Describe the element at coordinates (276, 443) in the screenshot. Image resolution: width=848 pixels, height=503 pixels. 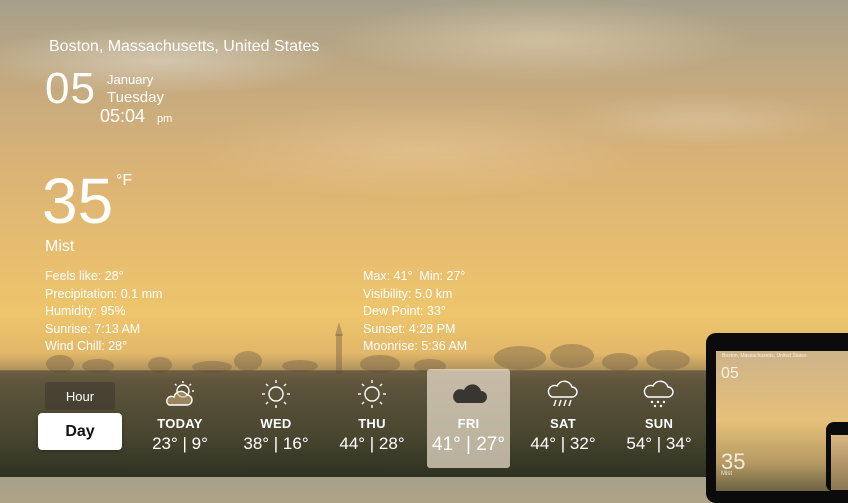
I see `forecast-range: 38° | 16°` at that location.